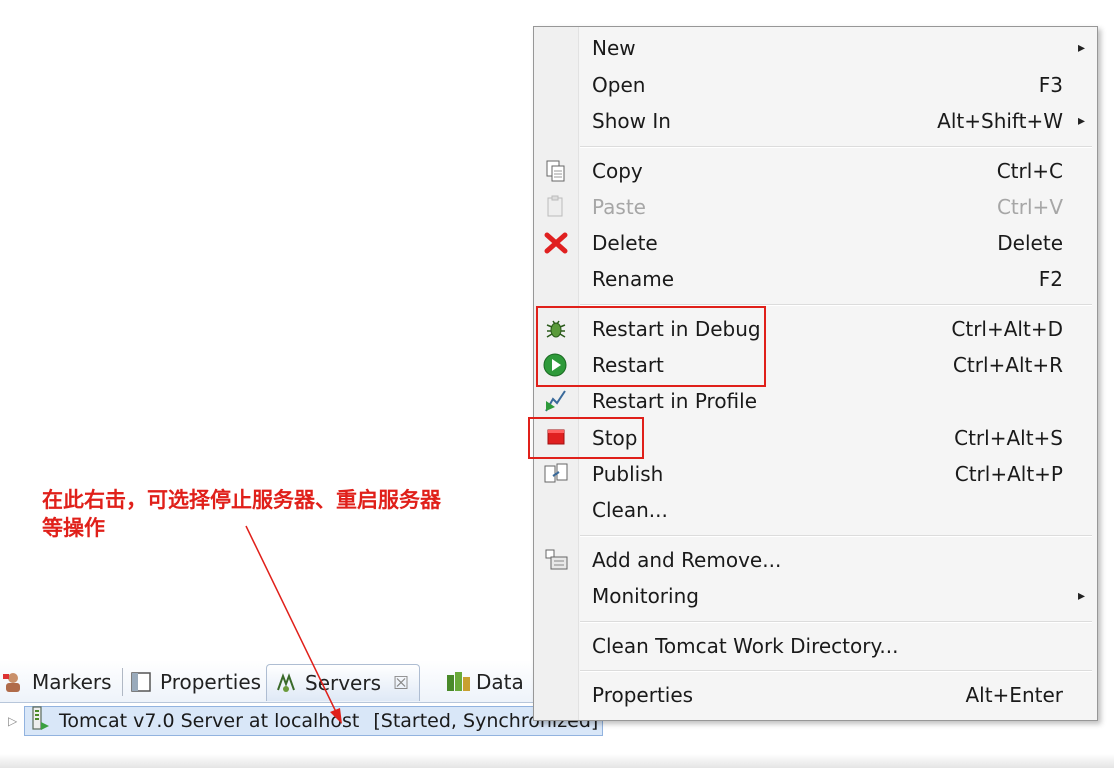 The height and width of the screenshot is (768, 1114). I want to click on menu-item-shortcut: Ctrl+V, so click(1029, 207).